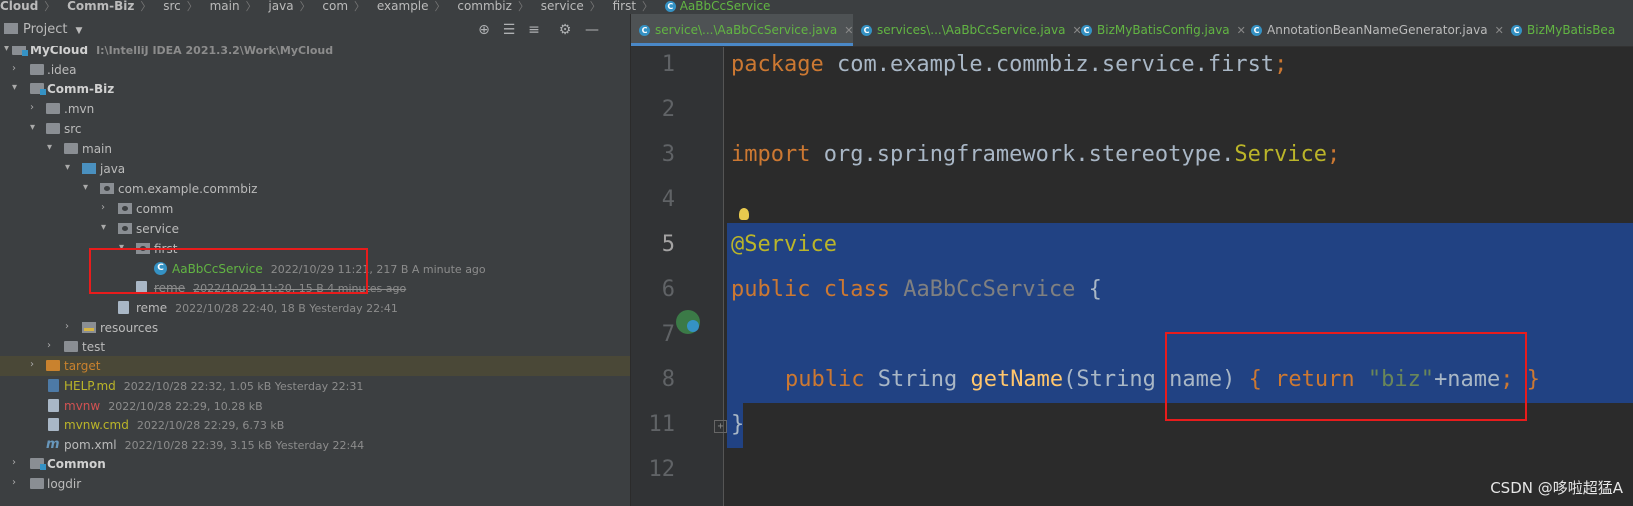 This screenshot has height=506, width=1633. What do you see at coordinates (668, 289) in the screenshot?
I see `line-number: 6` at bounding box center [668, 289].